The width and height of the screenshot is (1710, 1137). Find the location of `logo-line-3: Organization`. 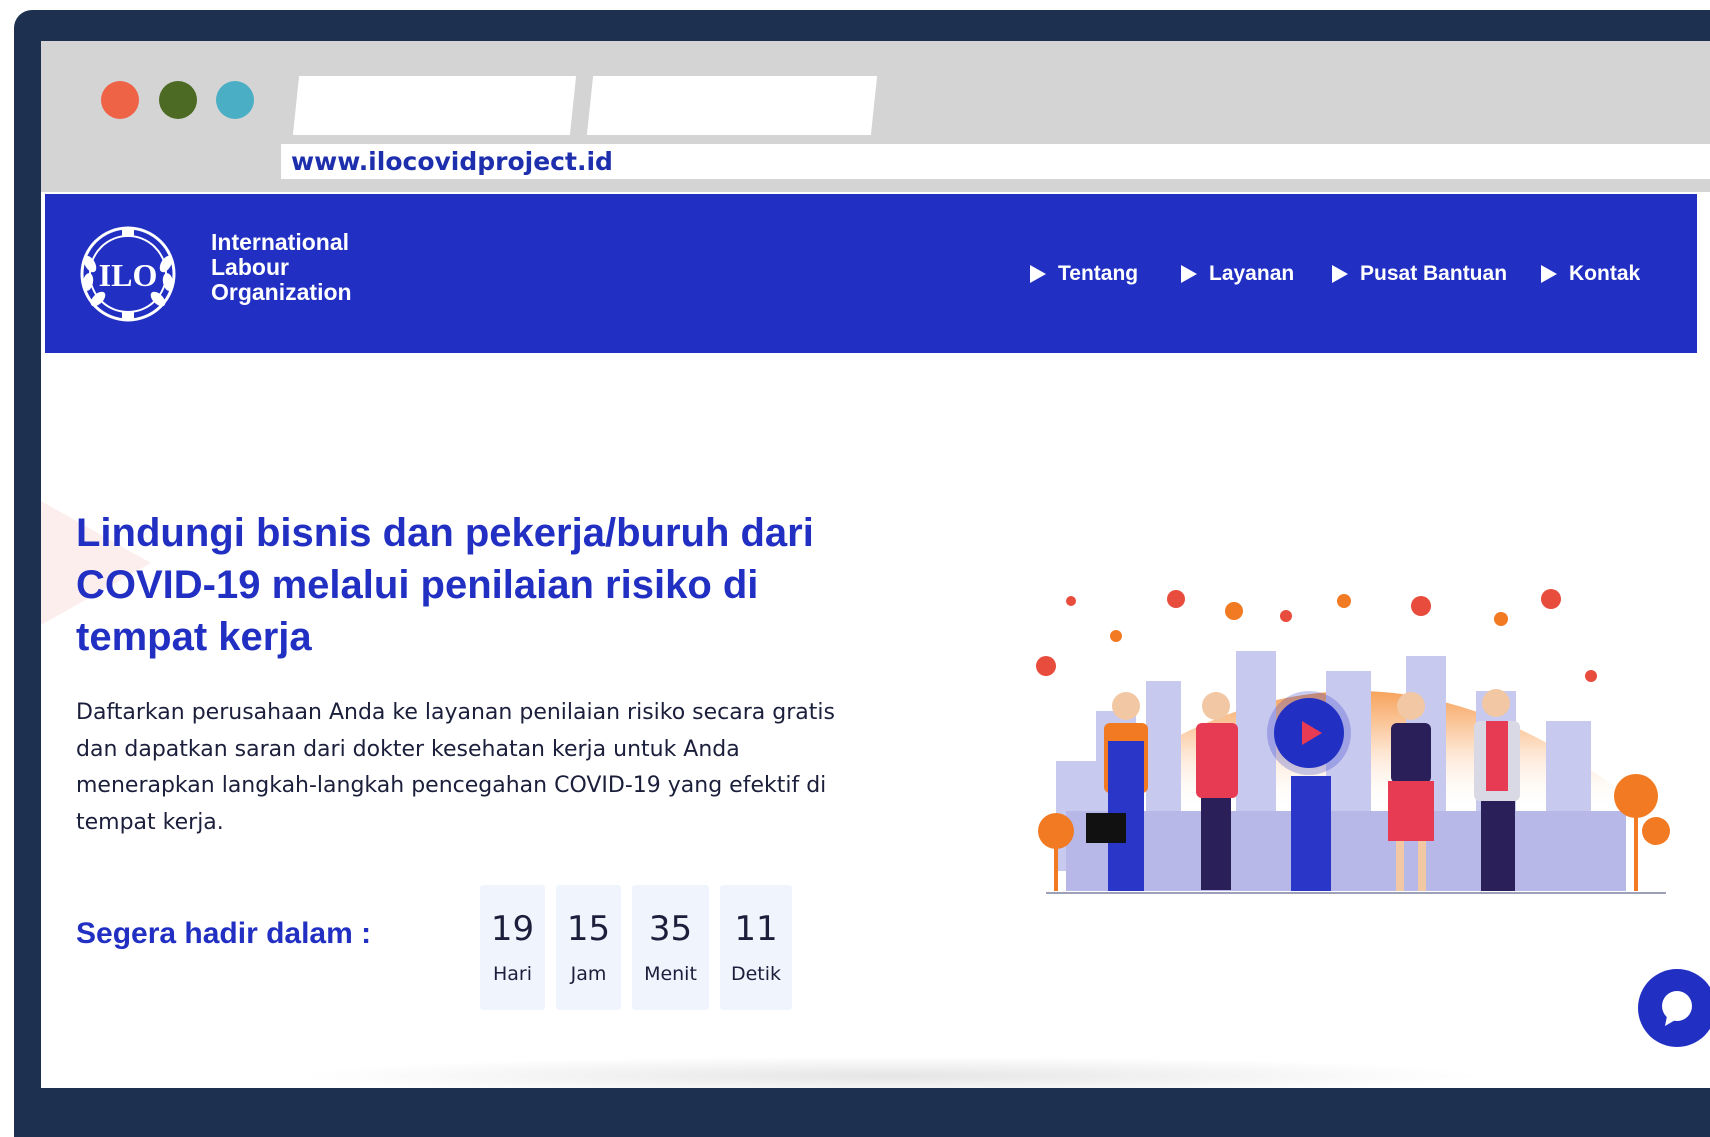

logo-line-3: Organization is located at coordinates (281, 292).